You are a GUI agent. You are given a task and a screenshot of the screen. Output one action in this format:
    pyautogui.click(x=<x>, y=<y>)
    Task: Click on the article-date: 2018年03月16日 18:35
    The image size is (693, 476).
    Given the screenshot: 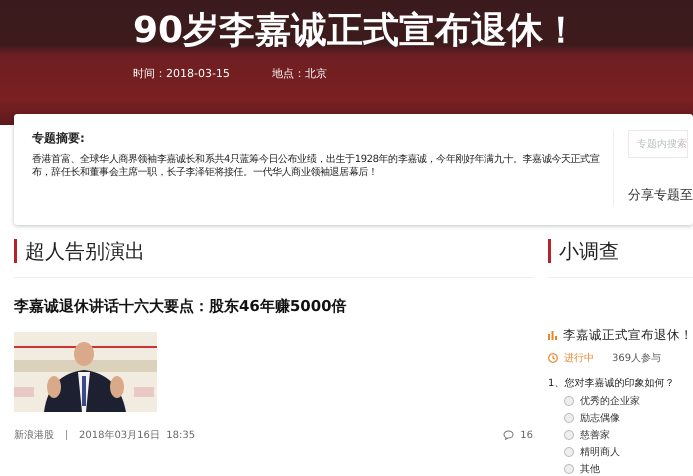 What is the action you would take?
    pyautogui.click(x=137, y=435)
    